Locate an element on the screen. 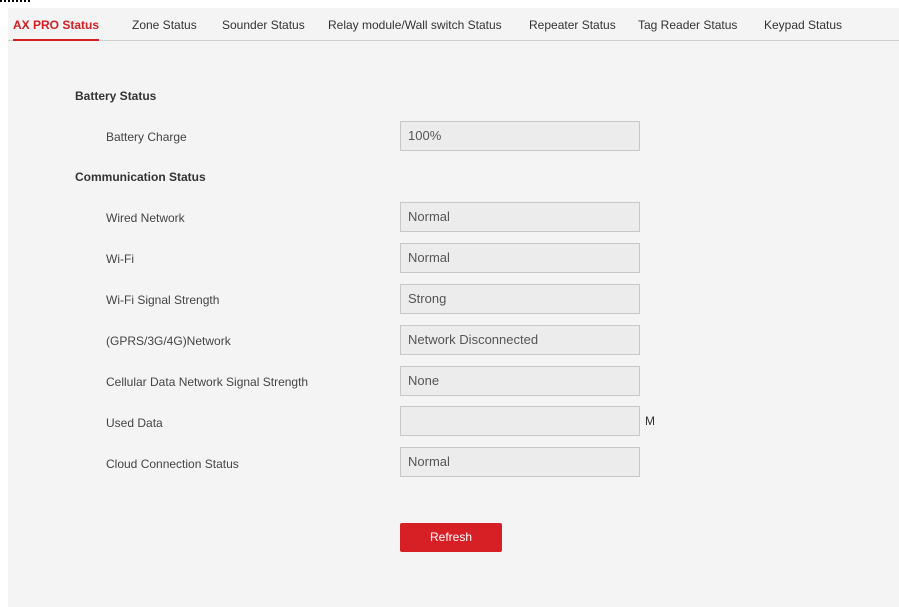  tab-sounder-status: Sounder Status is located at coordinates (263, 24).